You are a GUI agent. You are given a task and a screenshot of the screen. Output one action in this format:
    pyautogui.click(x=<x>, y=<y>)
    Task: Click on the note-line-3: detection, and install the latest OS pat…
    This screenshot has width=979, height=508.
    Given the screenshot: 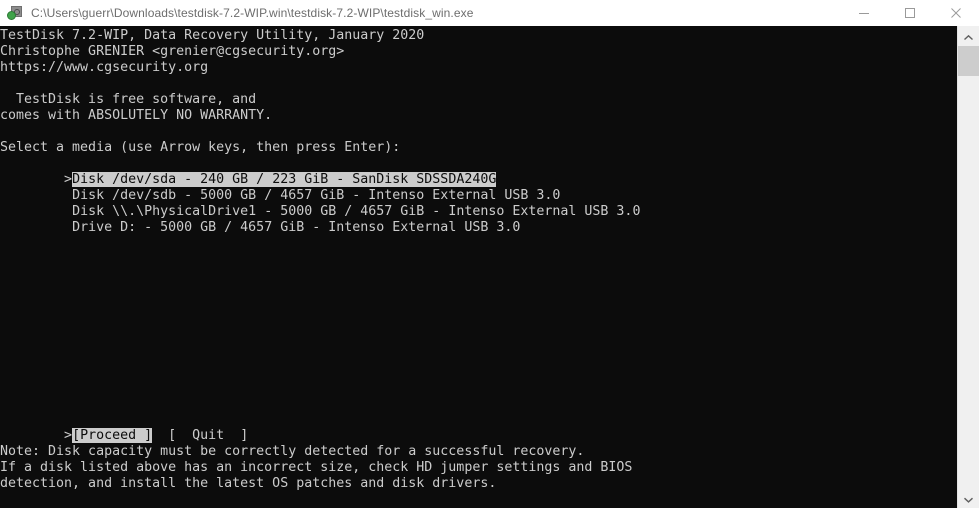 What is the action you would take?
    pyautogui.click(x=248, y=483)
    